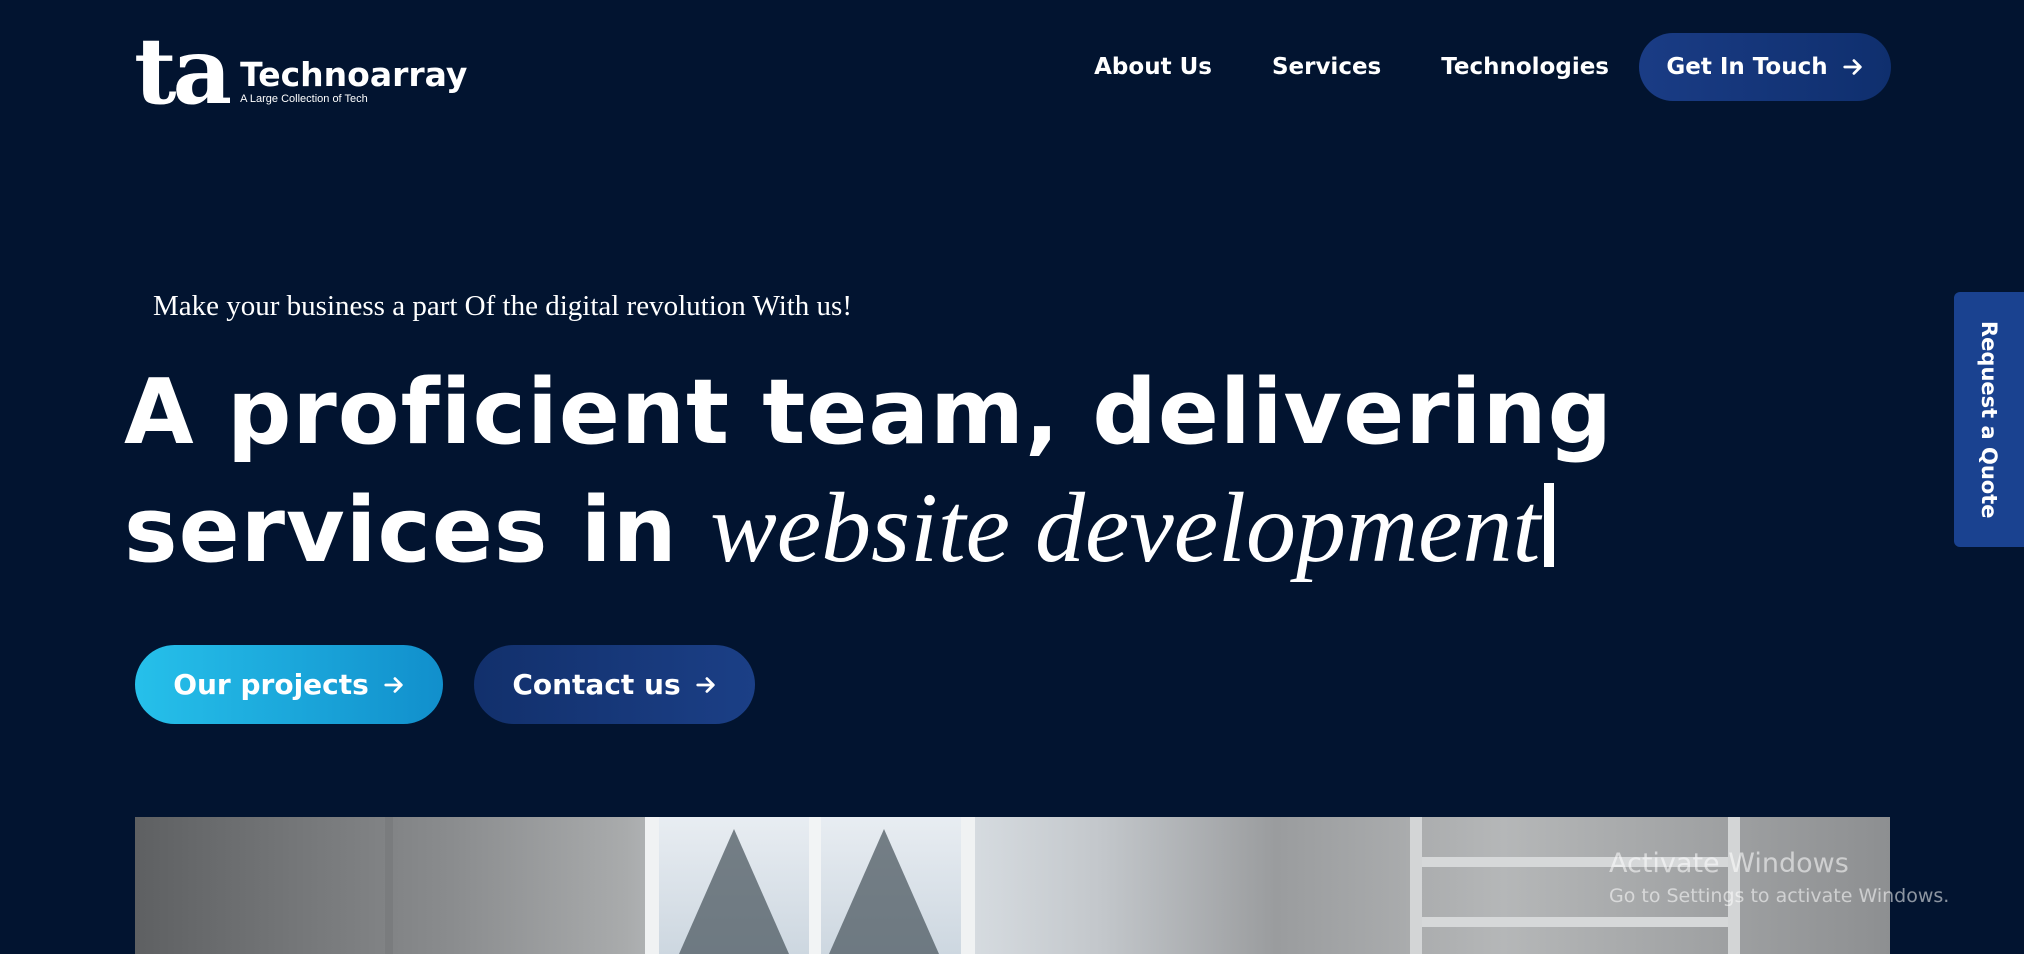 The image size is (2024, 954). I want to click on get-in-touch-button: Get In Touch, so click(1765, 67).